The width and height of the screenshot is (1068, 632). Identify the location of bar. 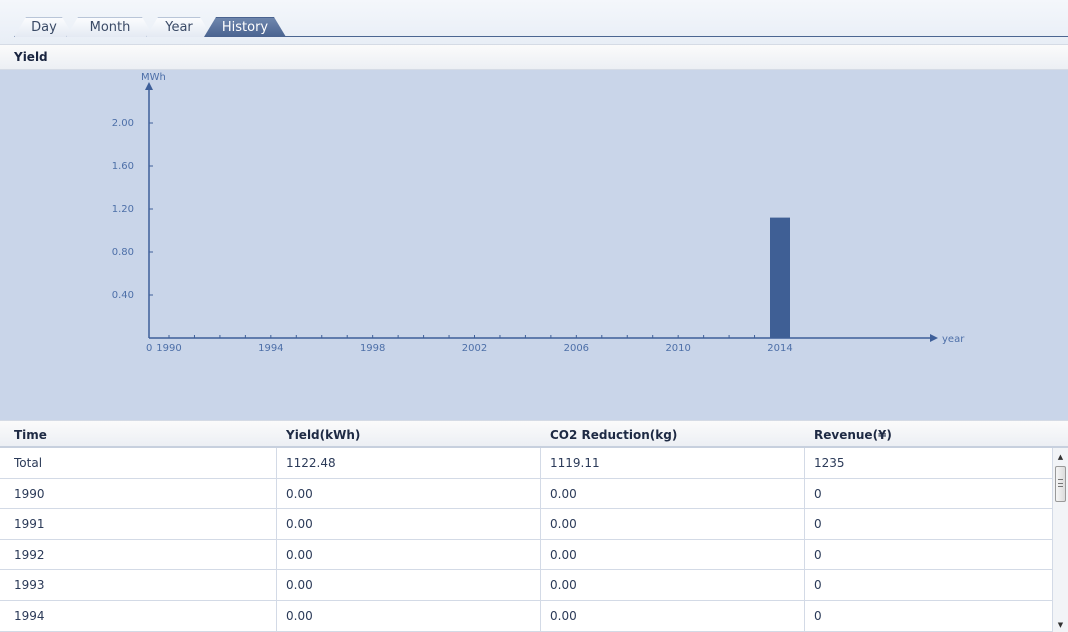
(780, 277).